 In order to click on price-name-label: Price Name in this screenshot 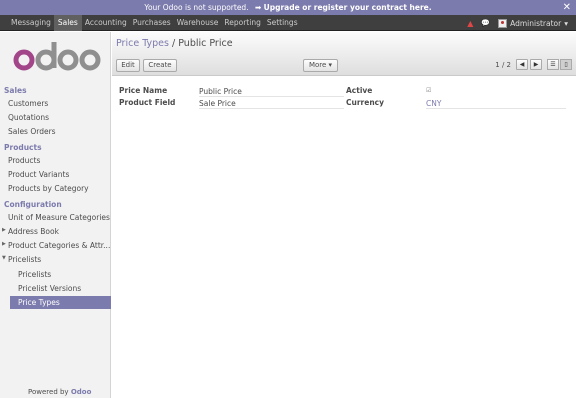, I will do `click(143, 90)`.